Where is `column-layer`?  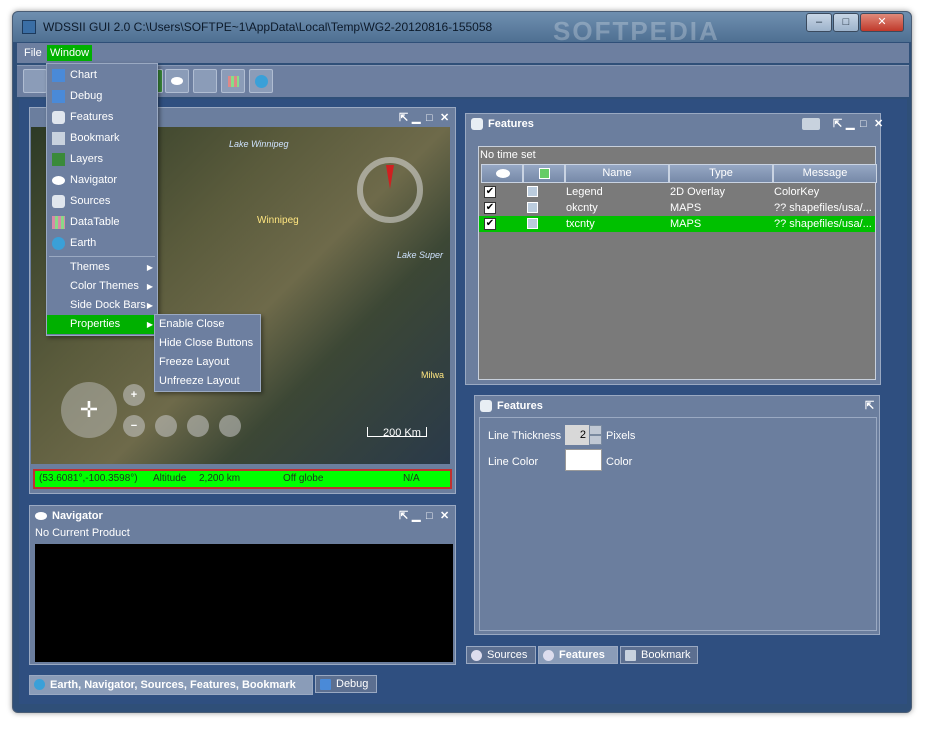 column-layer is located at coordinates (544, 173).